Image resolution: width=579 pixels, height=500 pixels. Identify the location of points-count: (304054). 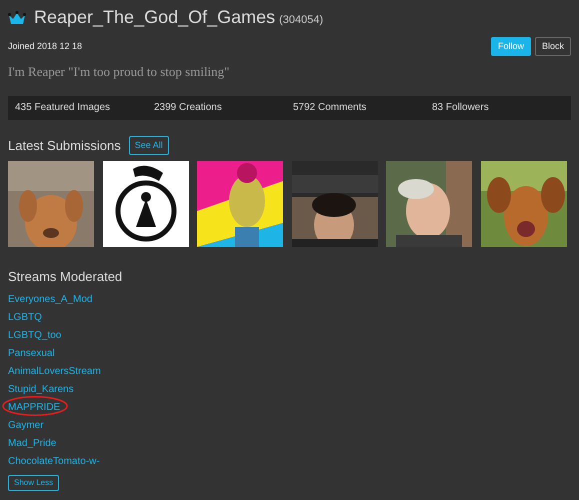
(301, 20).